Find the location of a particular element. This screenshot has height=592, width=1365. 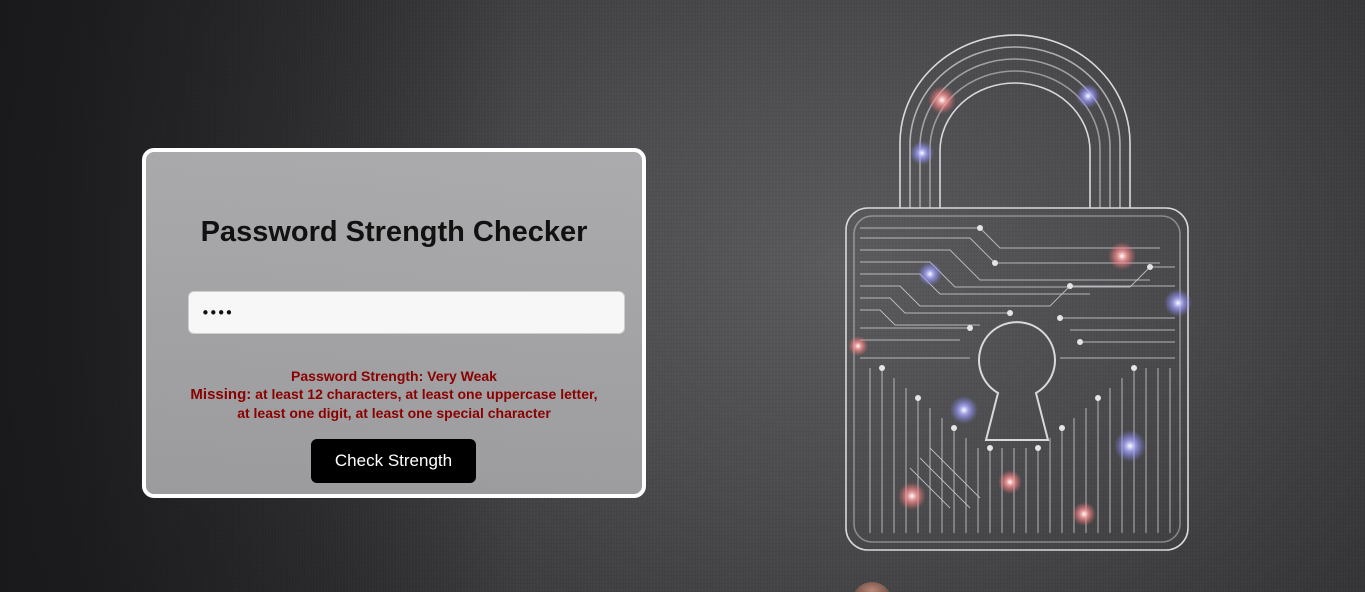

page-title: Password Strength Checker is located at coordinates (394, 232).